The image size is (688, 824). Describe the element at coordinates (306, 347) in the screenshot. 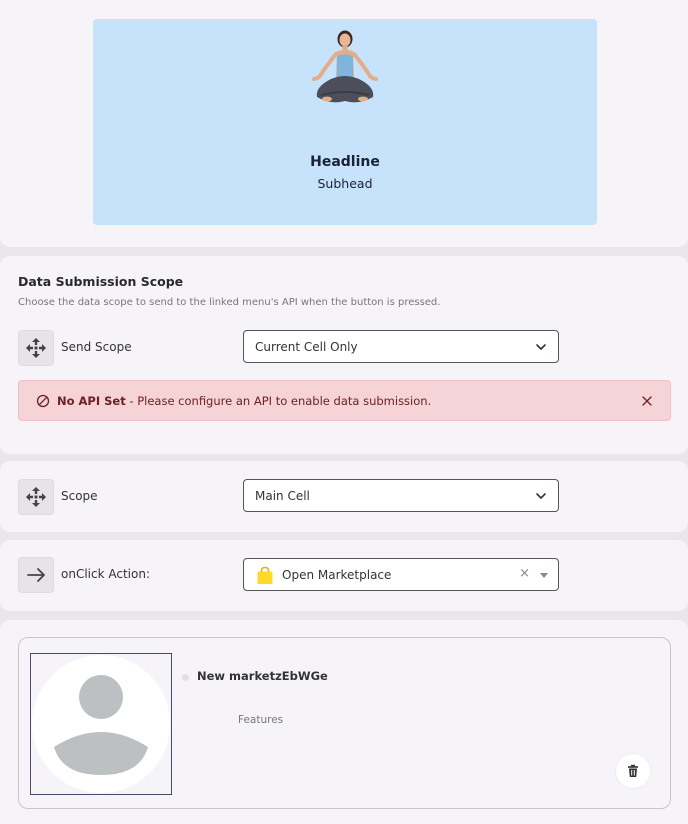

I see `send-scope-value: Current Cell Only` at that location.